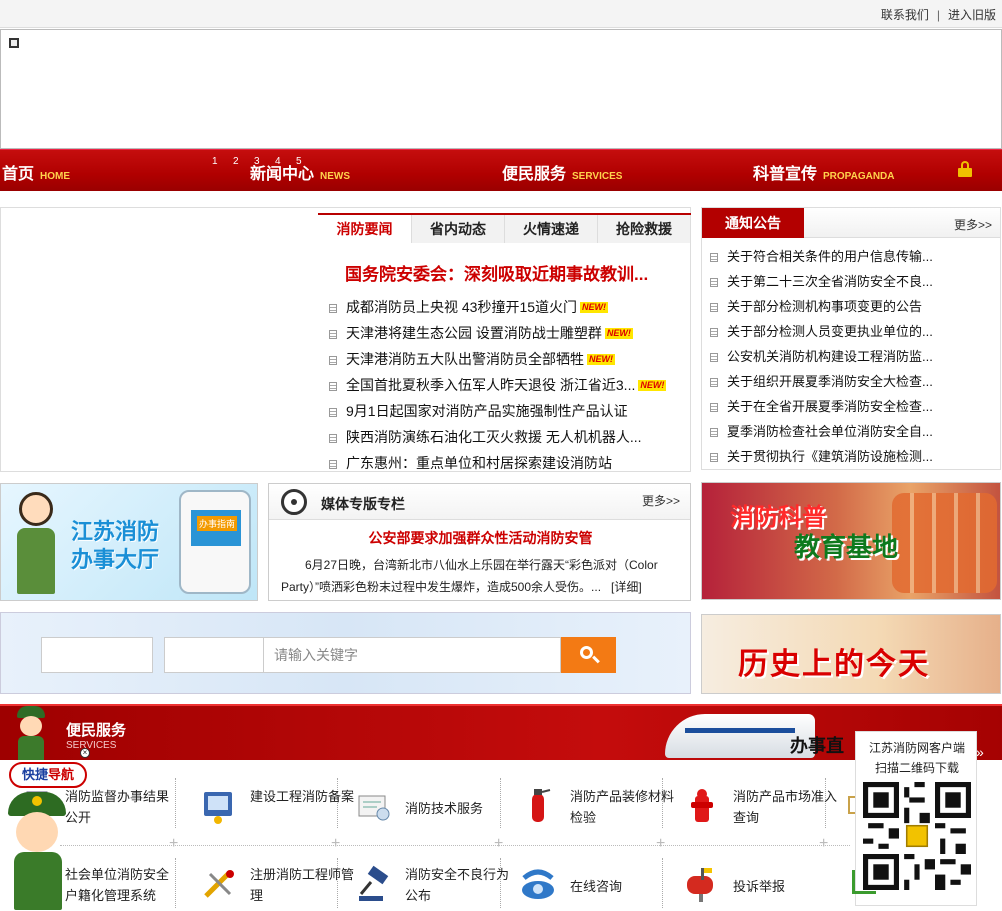  I want to click on slide-number: 2, so click(236, 161).